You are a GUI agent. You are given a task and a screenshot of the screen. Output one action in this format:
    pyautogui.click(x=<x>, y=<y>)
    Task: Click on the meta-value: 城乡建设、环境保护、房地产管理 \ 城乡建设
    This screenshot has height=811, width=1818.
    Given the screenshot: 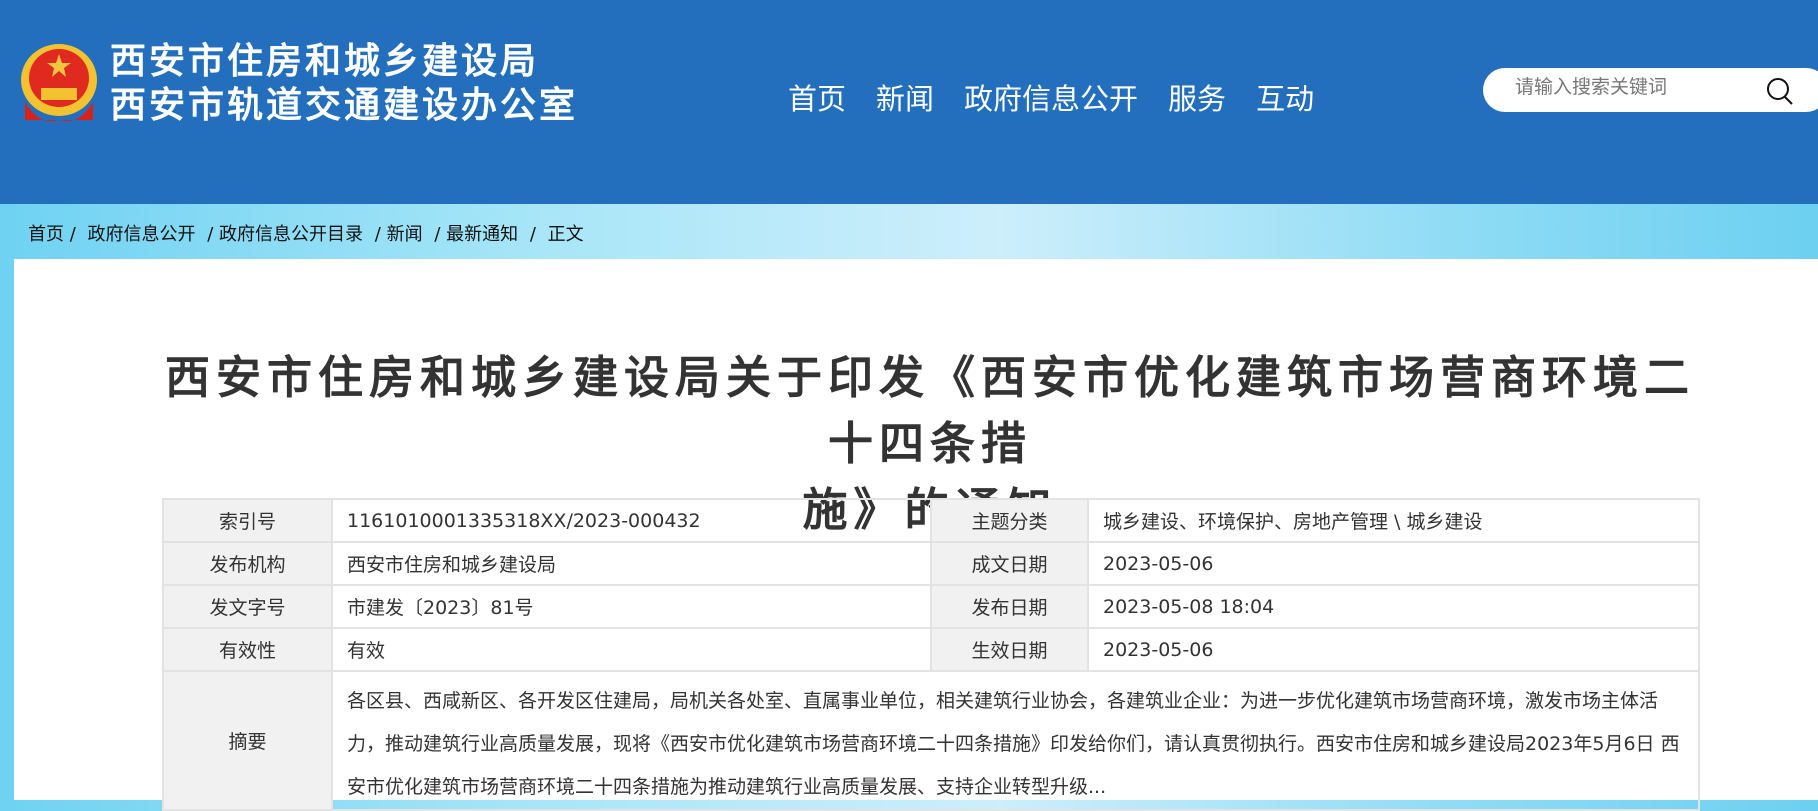 What is the action you would take?
    pyautogui.click(x=1393, y=520)
    